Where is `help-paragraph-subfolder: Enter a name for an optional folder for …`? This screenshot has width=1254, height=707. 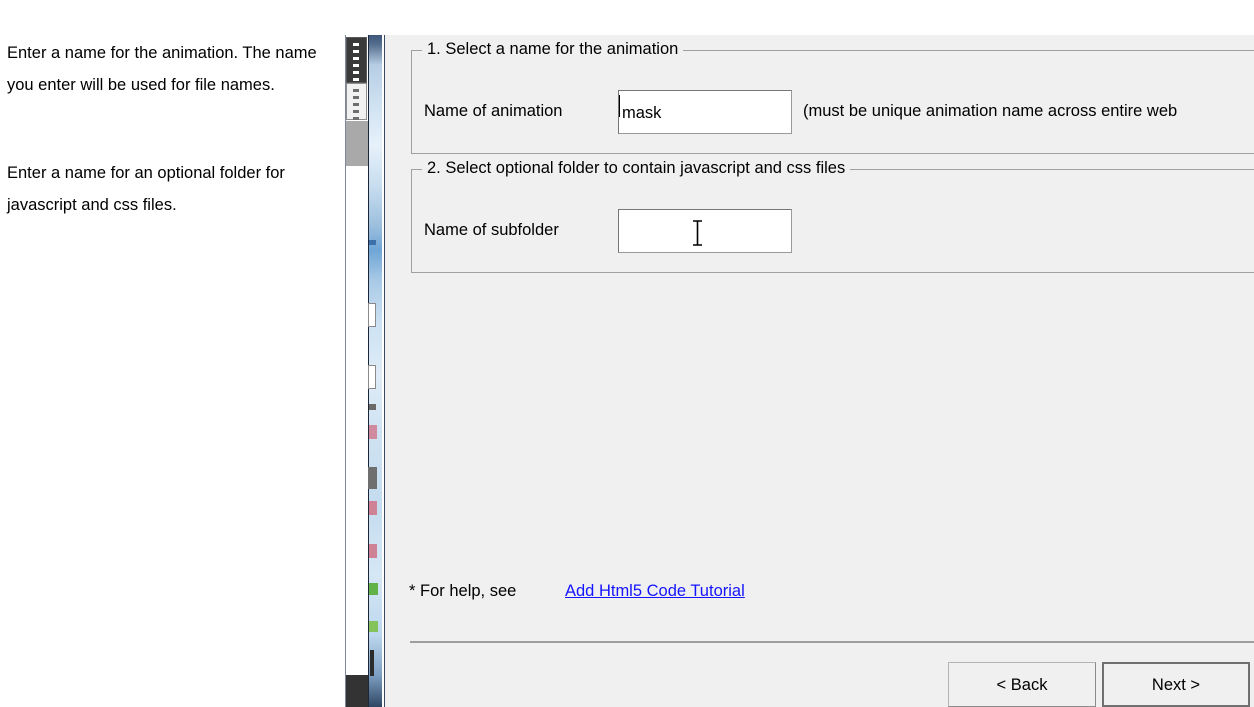 help-paragraph-subfolder: Enter a name for an optional folder for … is located at coordinates (148, 189).